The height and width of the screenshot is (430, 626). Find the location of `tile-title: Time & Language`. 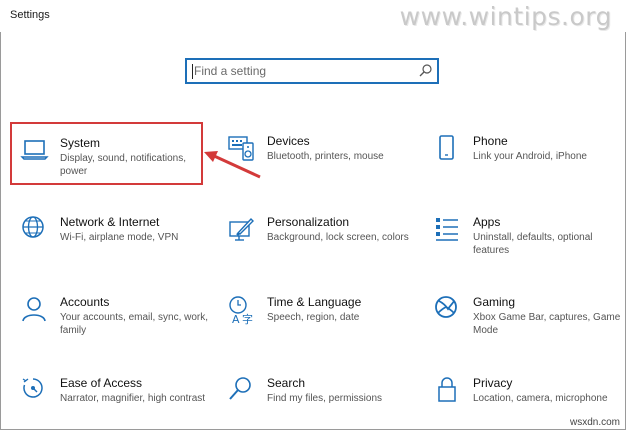

tile-title: Time & Language is located at coordinates (314, 302).